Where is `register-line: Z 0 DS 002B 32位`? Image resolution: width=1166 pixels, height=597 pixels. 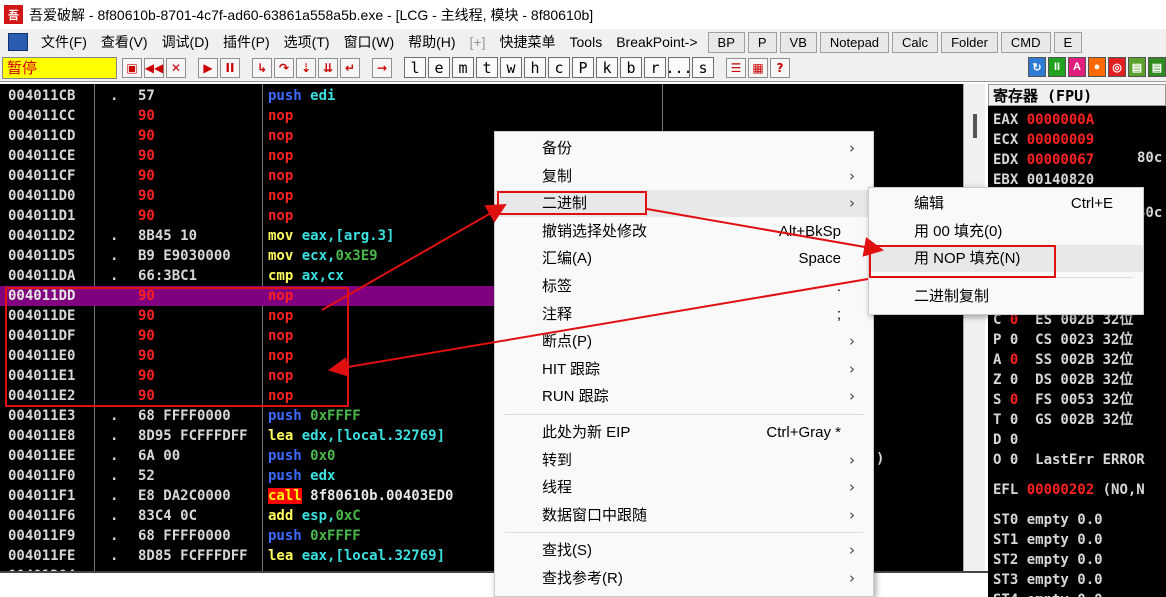 register-line: Z 0 DS 002B 32位 is located at coordinates (1063, 380).